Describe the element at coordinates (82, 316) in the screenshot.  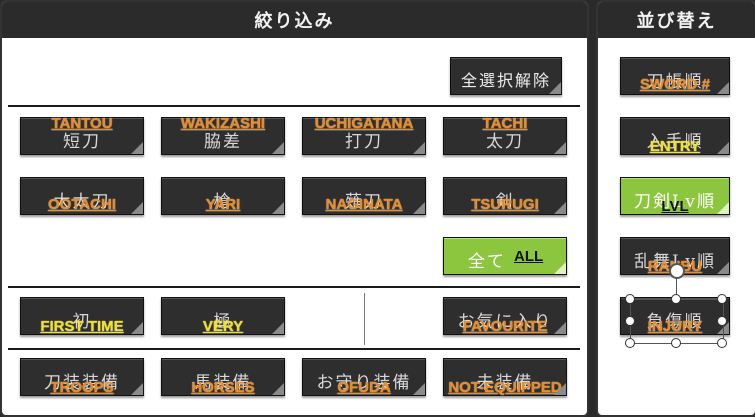
I see `filter-first-time-button: 初 FIRST TIME` at that location.